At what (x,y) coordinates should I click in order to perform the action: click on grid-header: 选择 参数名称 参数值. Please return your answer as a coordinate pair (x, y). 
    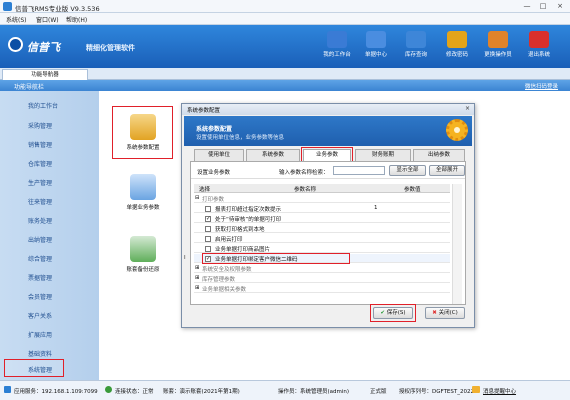
    Looking at the image, I should click on (322, 188).